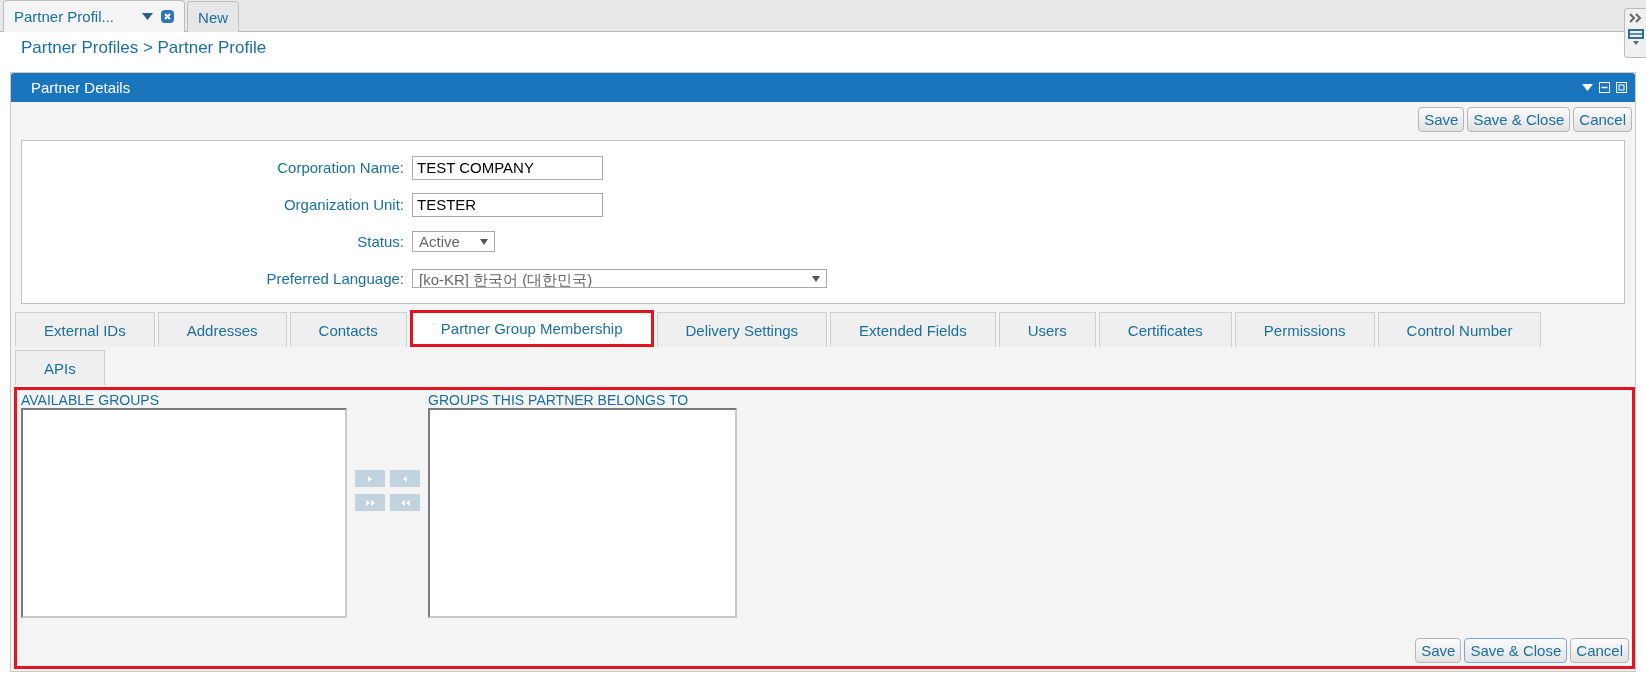 This screenshot has width=1646, height=675. I want to click on tab: Control Number, so click(1459, 329).